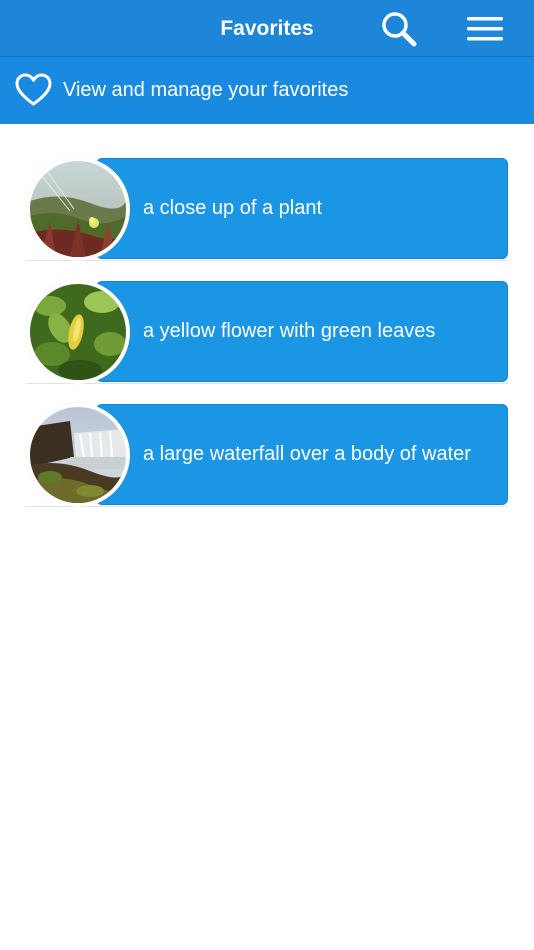 The height and width of the screenshot is (950, 534). What do you see at coordinates (289, 331) in the screenshot?
I see `favorite-caption: a yellow flower with green leaves` at bounding box center [289, 331].